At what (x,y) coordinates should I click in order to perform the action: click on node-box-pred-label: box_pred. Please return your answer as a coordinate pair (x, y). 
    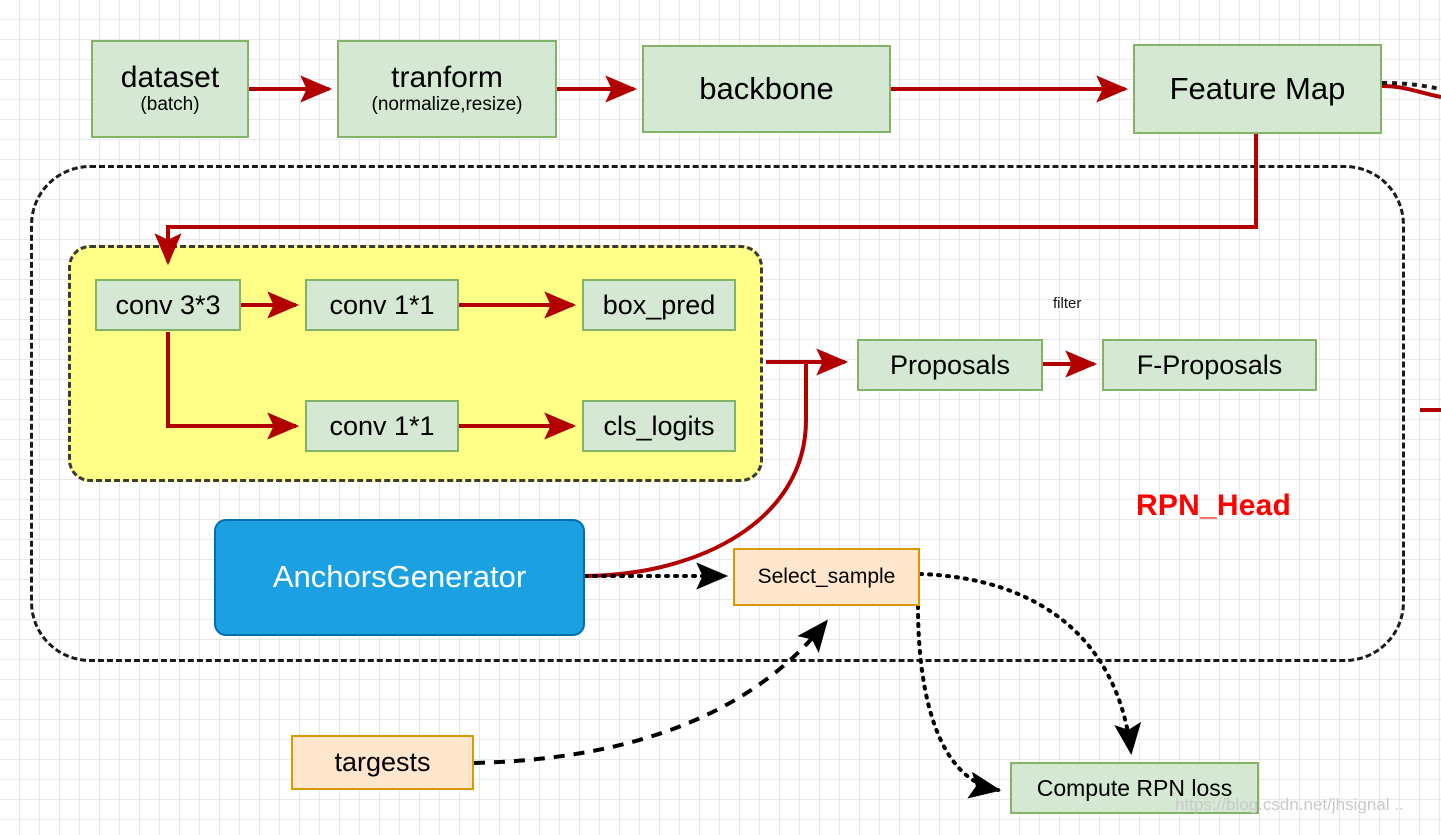
    Looking at the image, I should click on (659, 304).